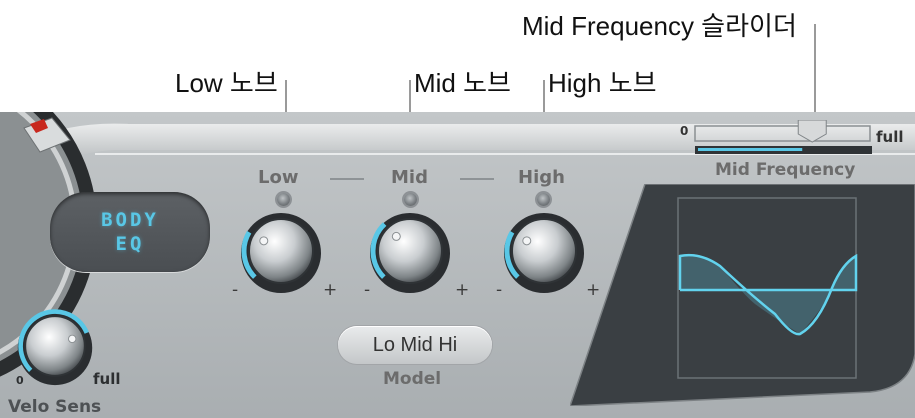 The width and height of the screenshot is (915, 418). What do you see at coordinates (55, 407) in the screenshot?
I see `velo-sens-label: Velo Sens` at bounding box center [55, 407].